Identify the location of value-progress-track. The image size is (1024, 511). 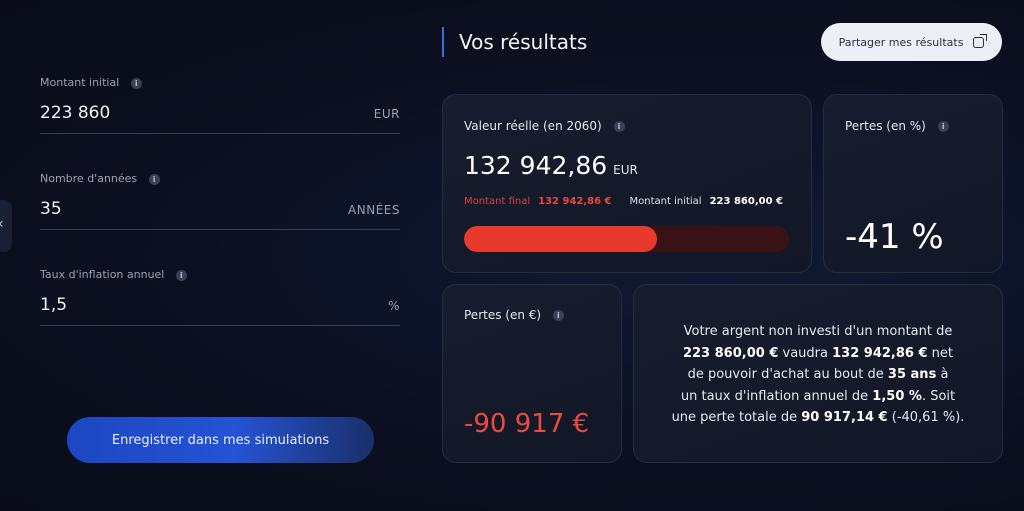
(626, 239).